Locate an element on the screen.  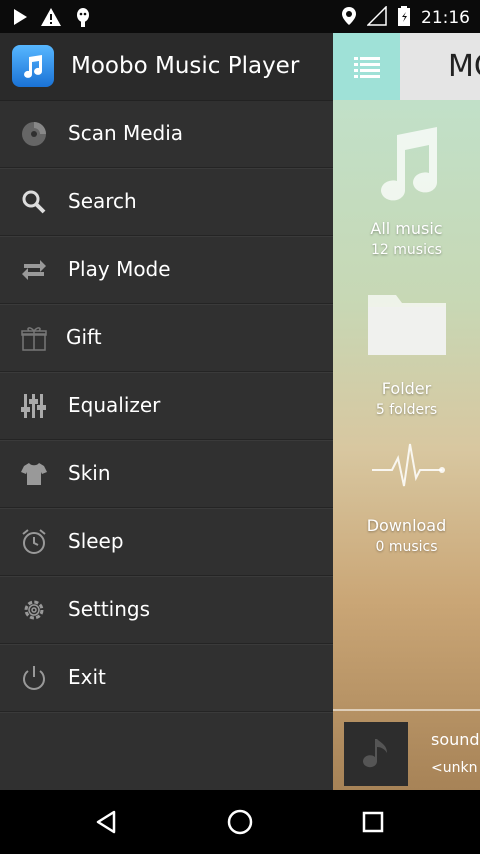
back-button is located at coordinates (106, 822).